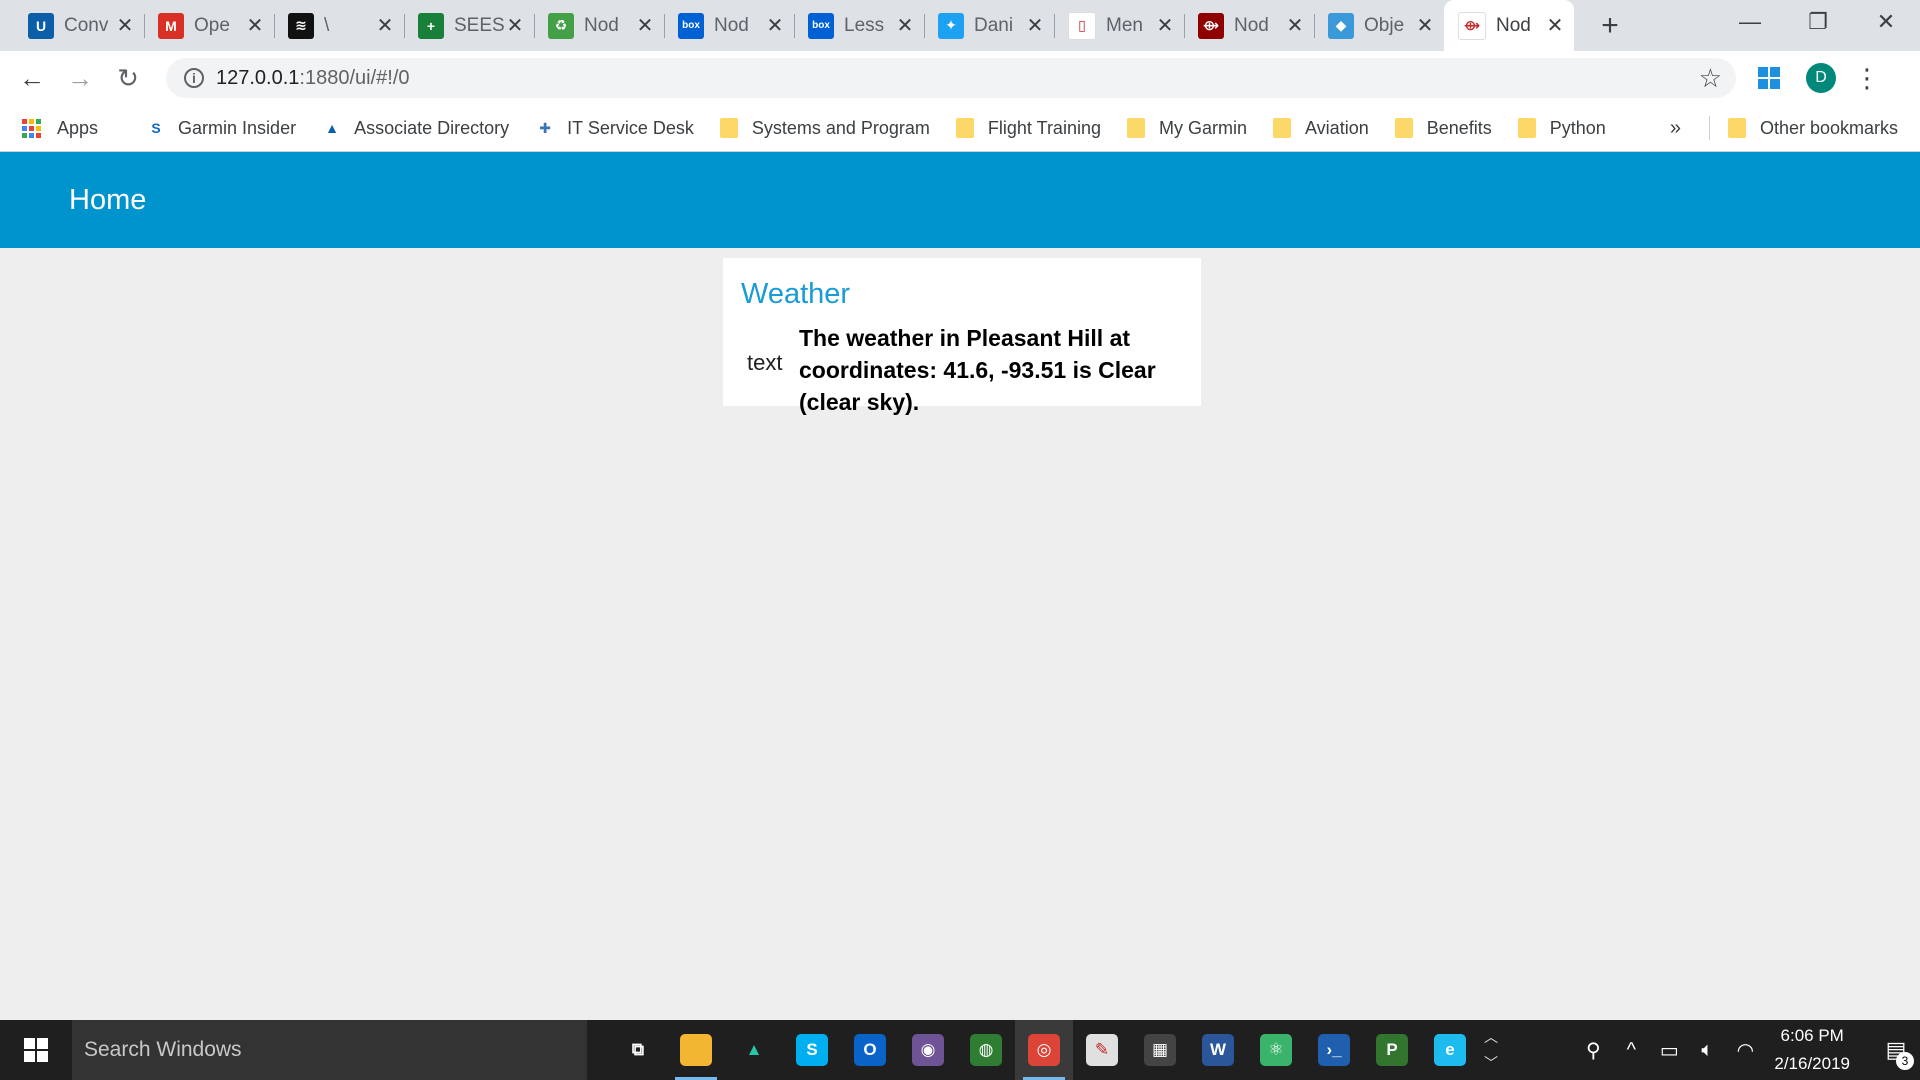 This screenshot has width=1920, height=1080. What do you see at coordinates (870, 1050) in the screenshot?
I see `taskbar-app: O` at bounding box center [870, 1050].